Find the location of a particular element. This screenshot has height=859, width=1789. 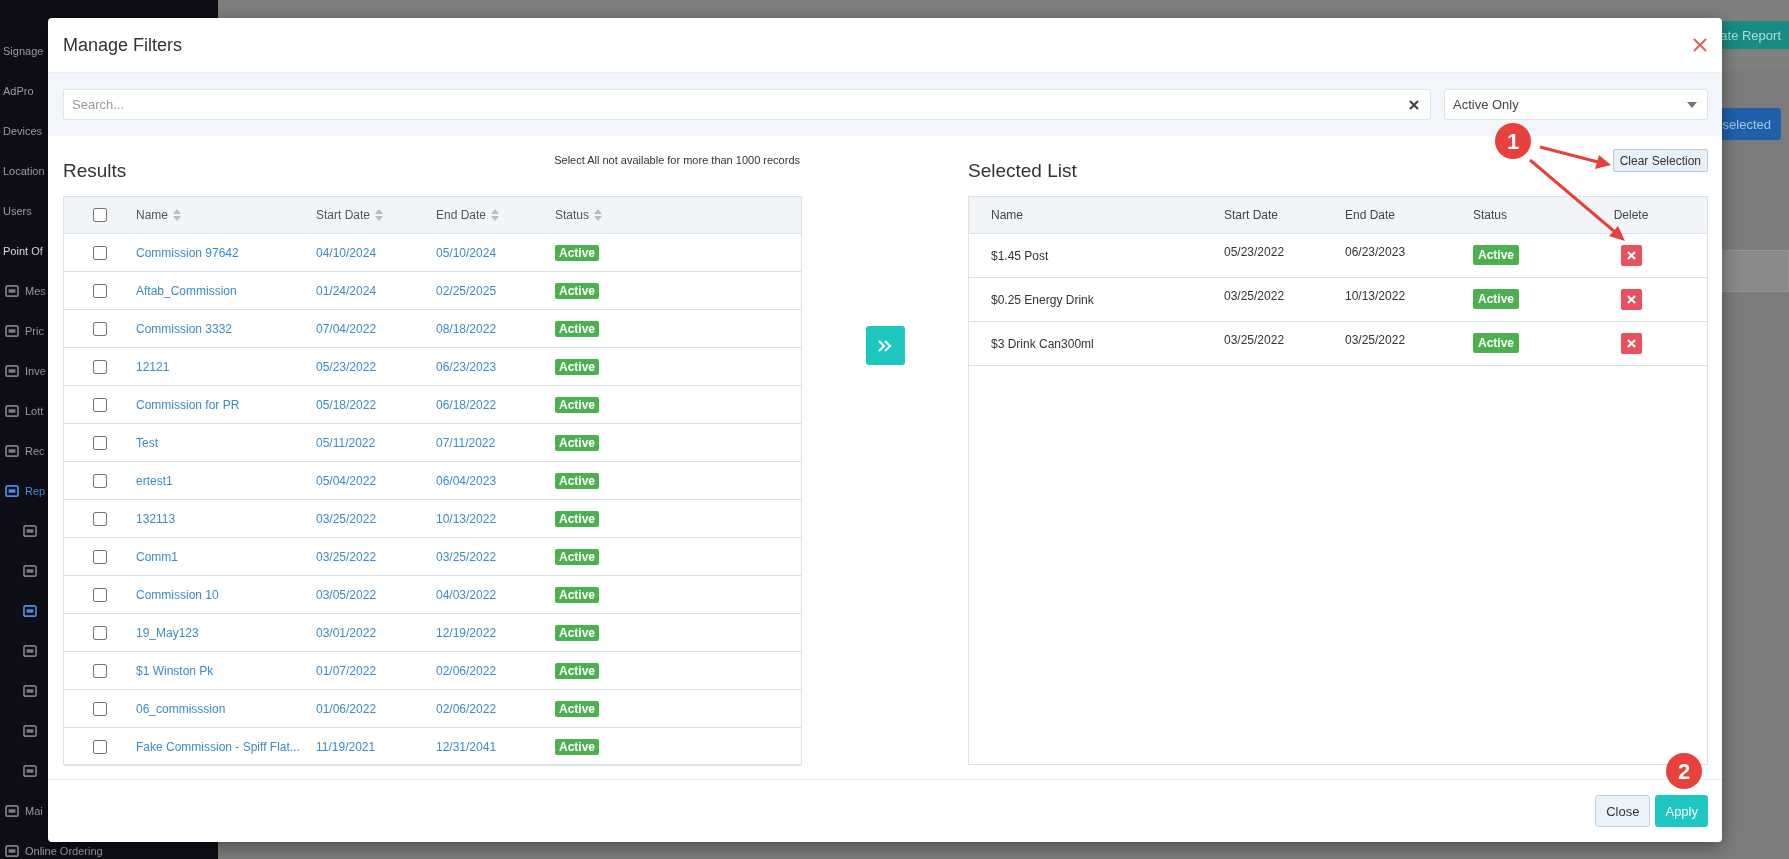

sidebar-item: Pric is located at coordinates (34, 331).